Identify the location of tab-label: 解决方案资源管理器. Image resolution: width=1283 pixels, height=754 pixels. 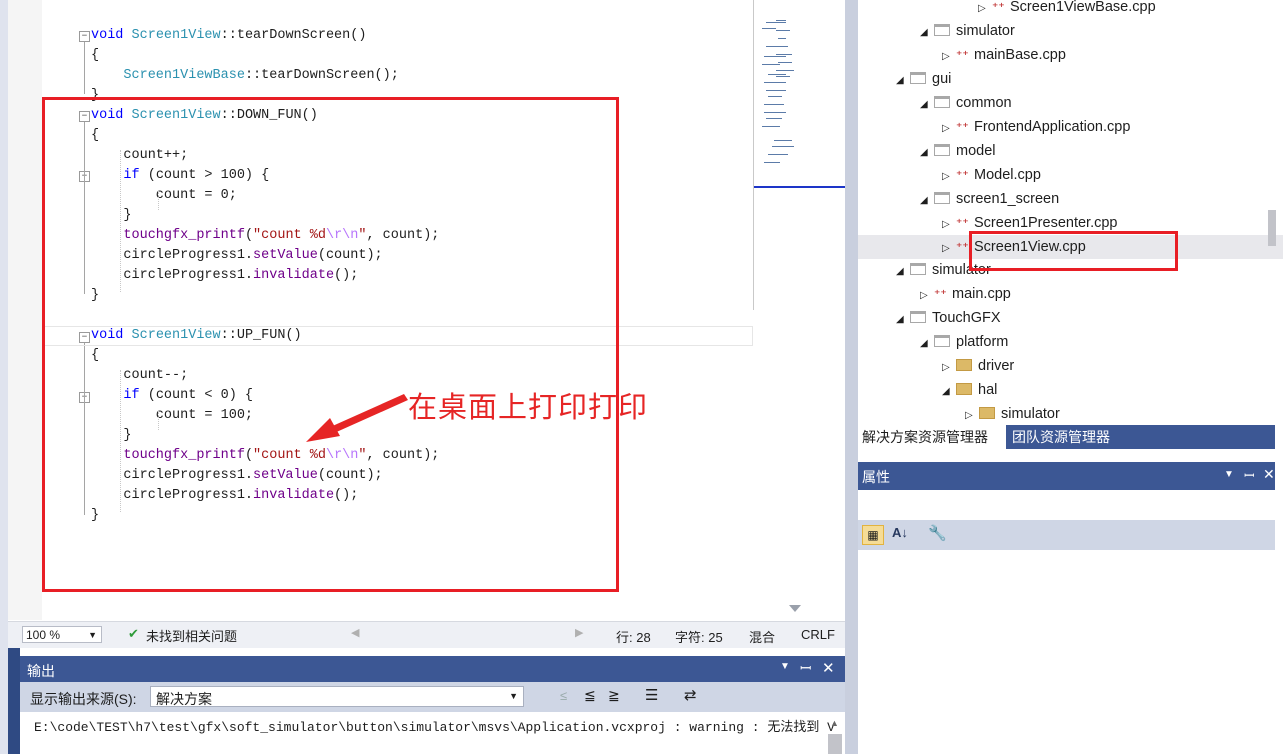
(925, 437).